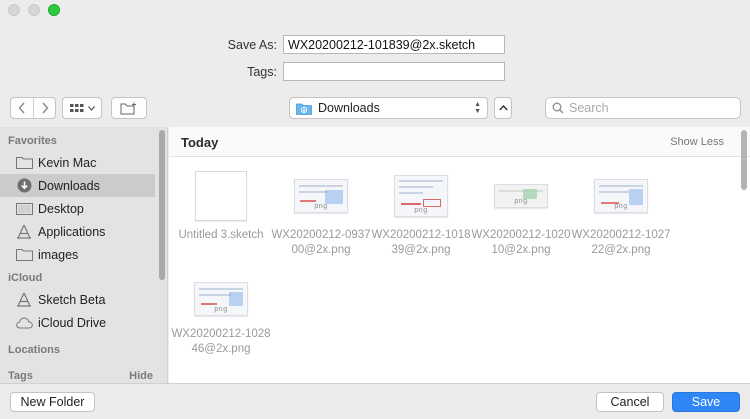  Describe the element at coordinates (221, 235) in the screenshot. I see `file-name: Untitled 3.sketch` at that location.